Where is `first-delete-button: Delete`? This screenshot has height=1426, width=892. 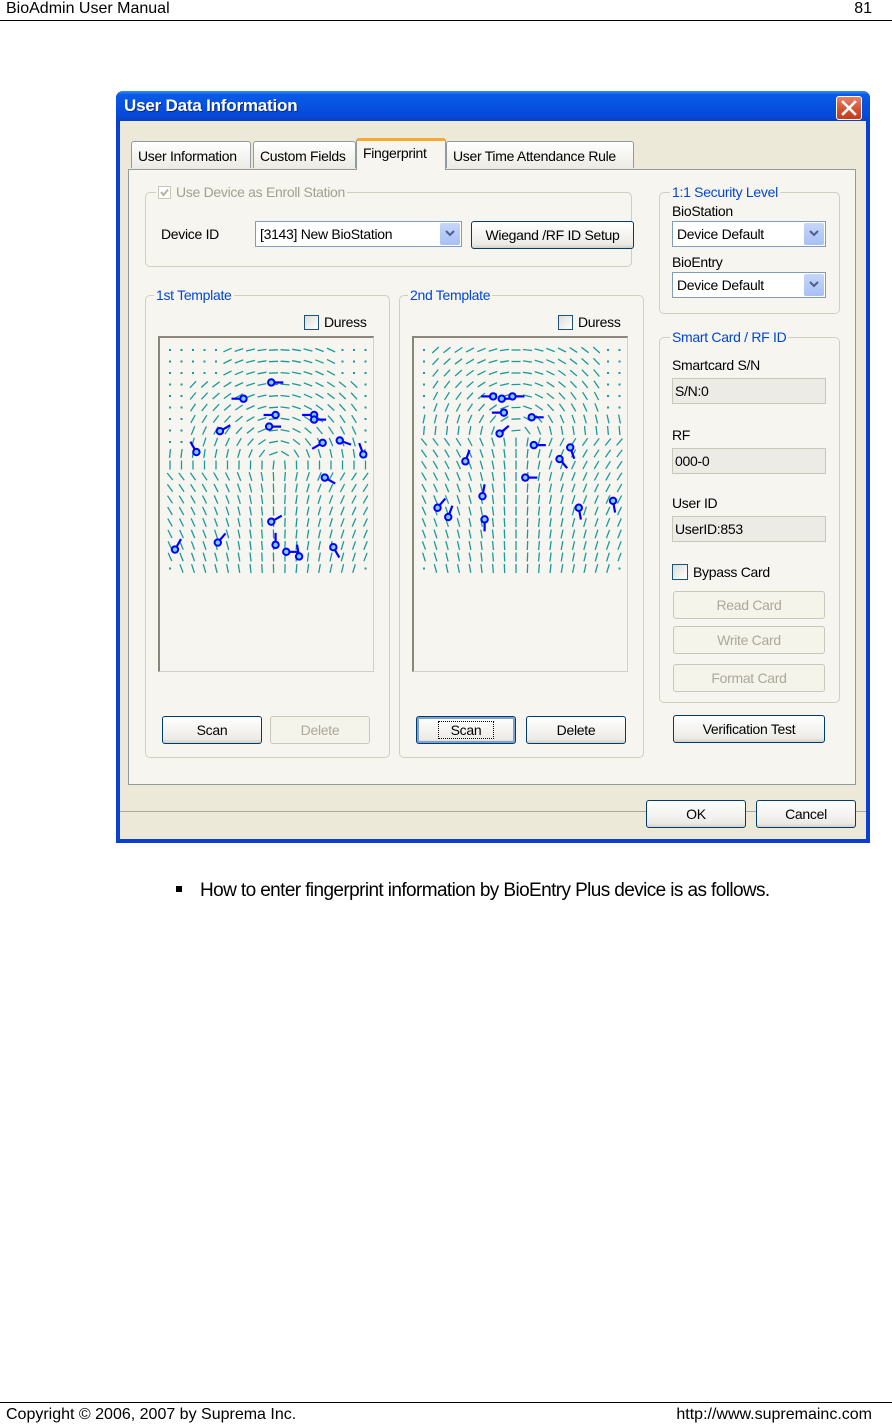
first-delete-button: Delete is located at coordinates (320, 730).